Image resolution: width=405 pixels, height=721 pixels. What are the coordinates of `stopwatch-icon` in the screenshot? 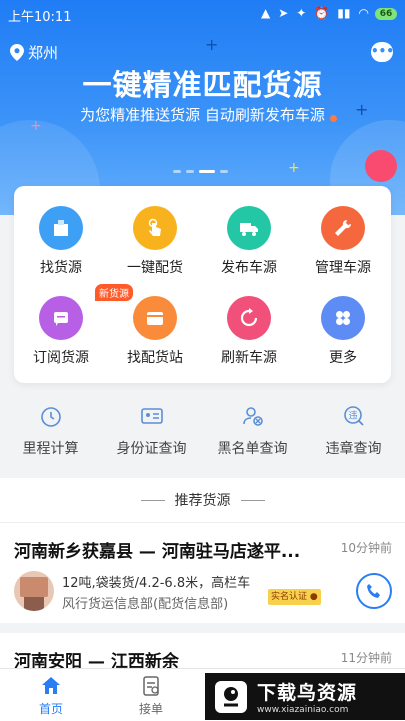 It's located at (50, 417).